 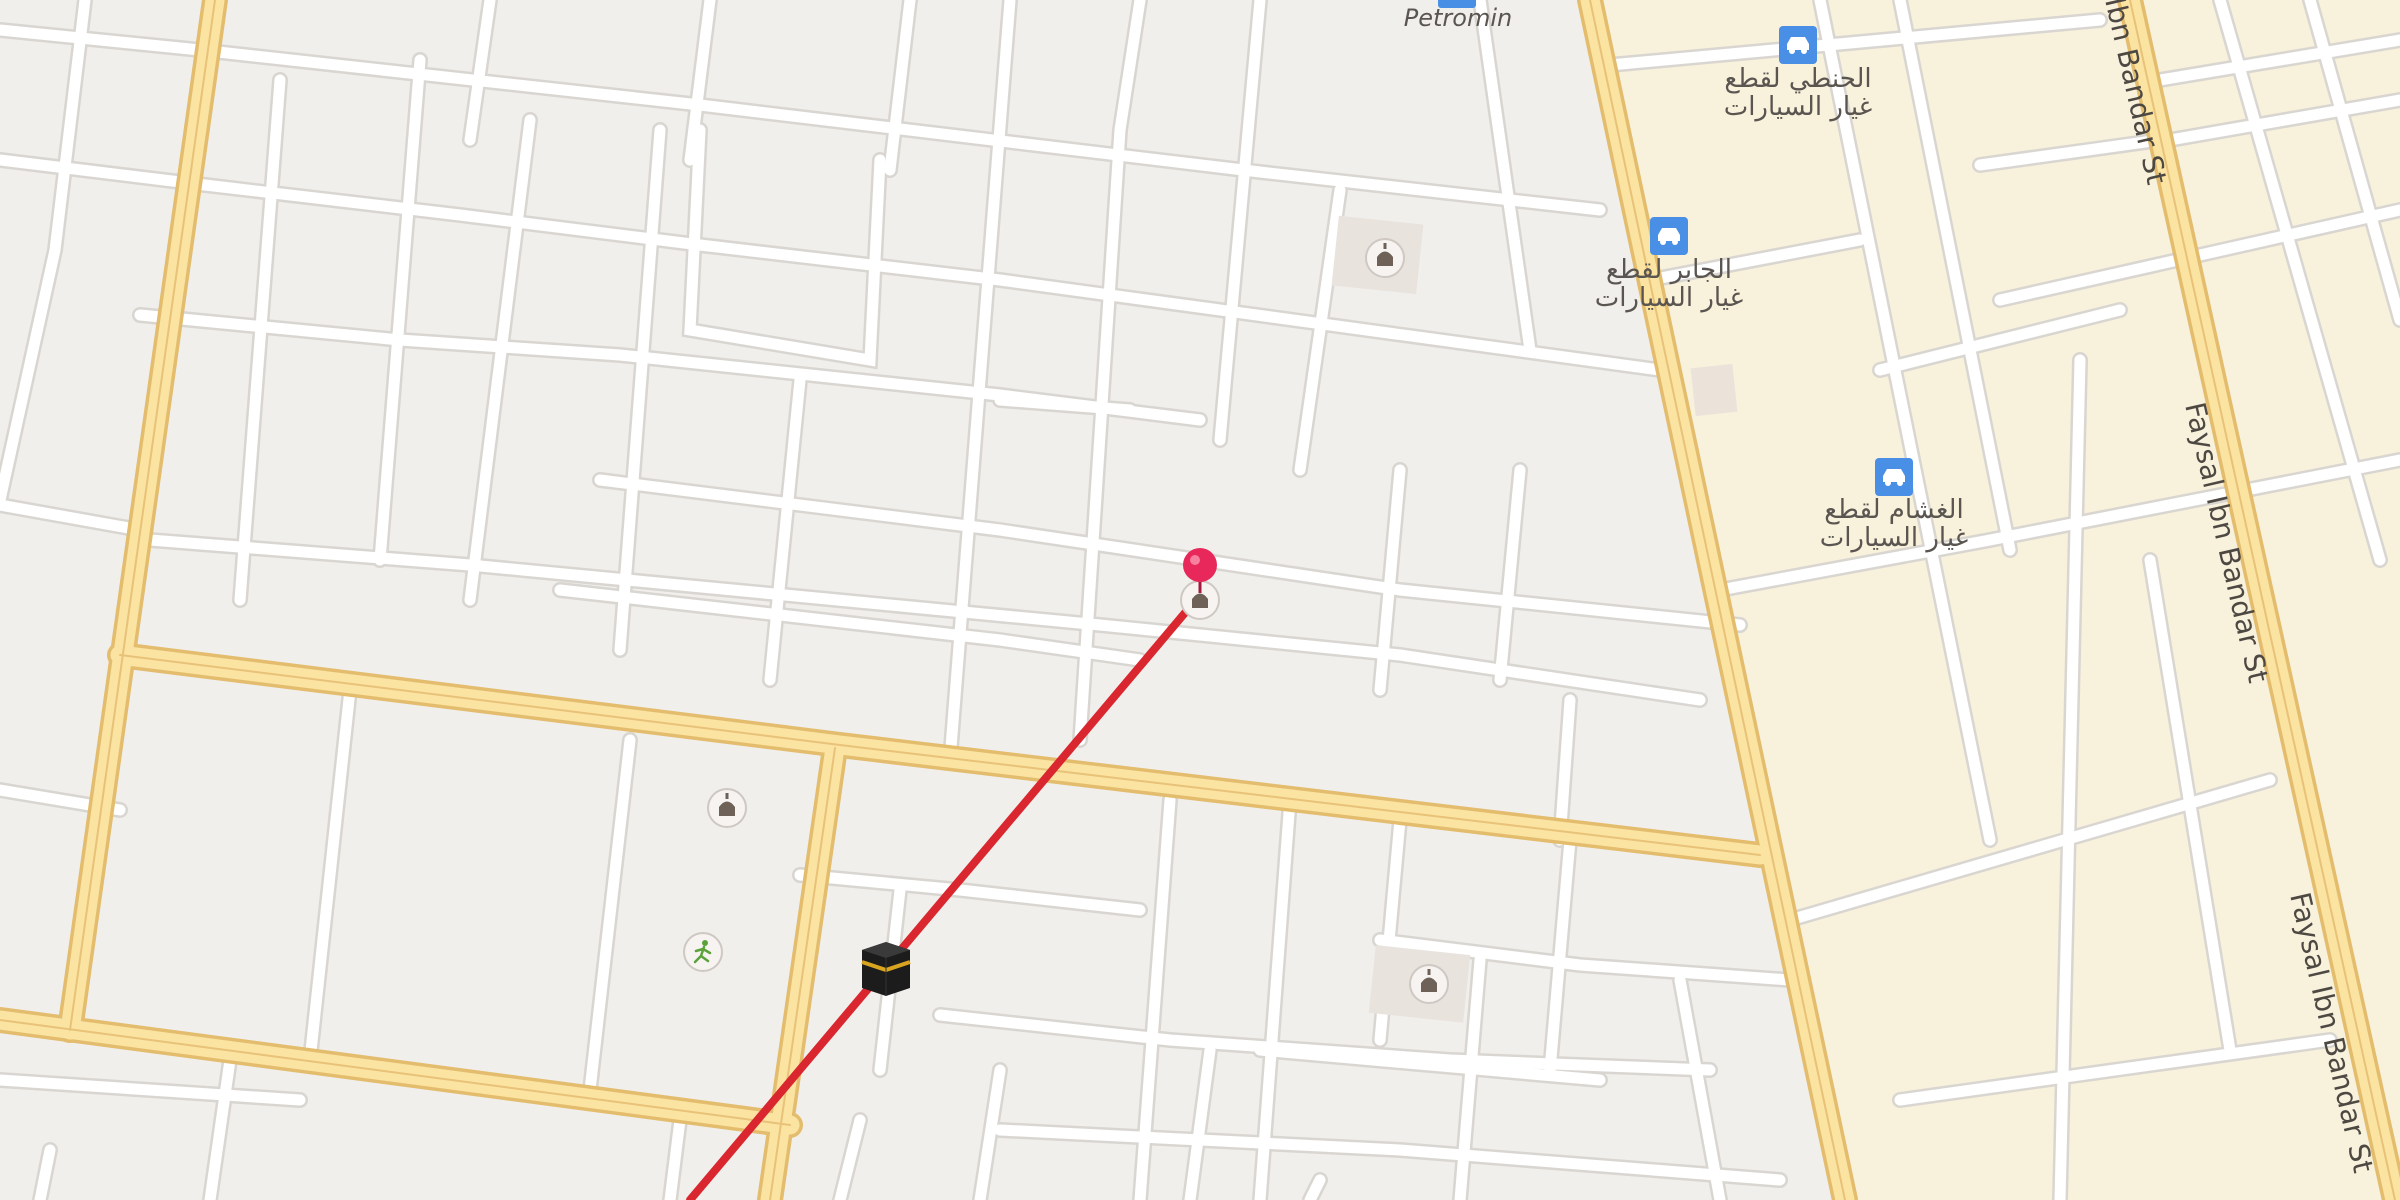 What do you see at coordinates (703, 952) in the screenshot?
I see `person-walking-icon` at bounding box center [703, 952].